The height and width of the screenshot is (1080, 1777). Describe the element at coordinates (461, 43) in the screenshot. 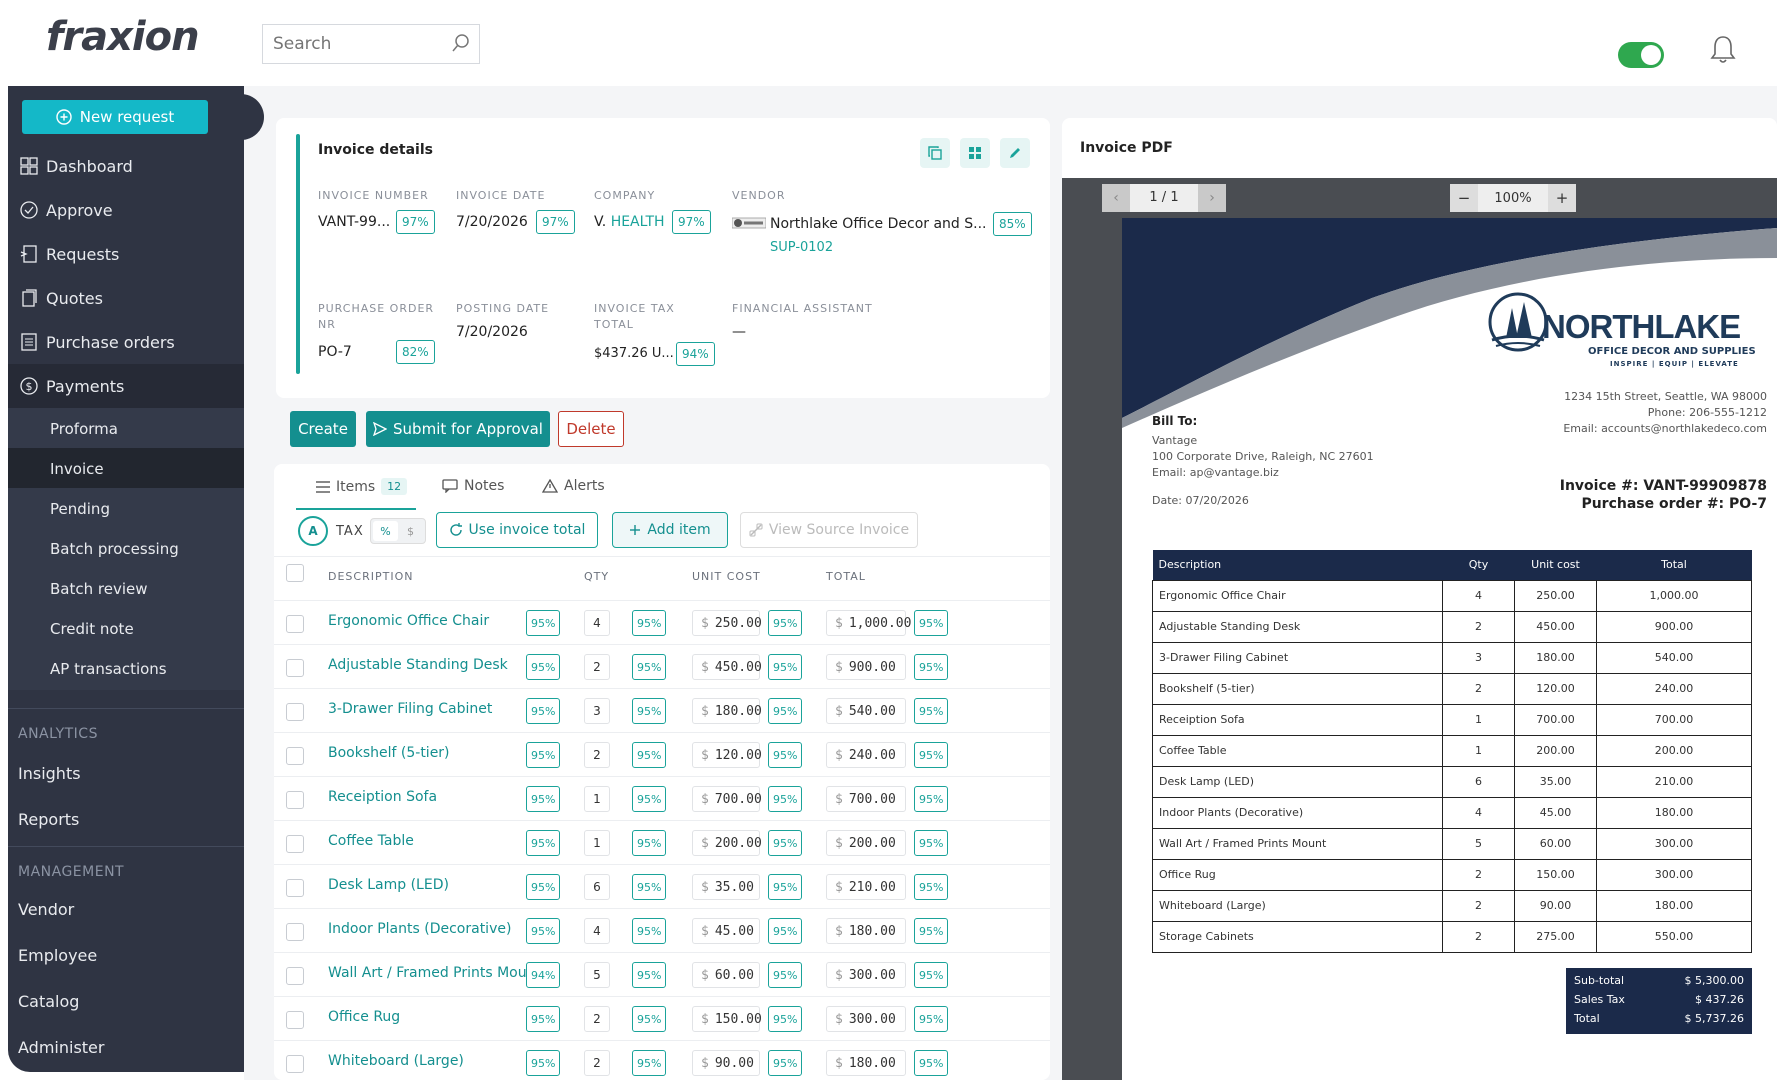

I see `search-icon` at that location.